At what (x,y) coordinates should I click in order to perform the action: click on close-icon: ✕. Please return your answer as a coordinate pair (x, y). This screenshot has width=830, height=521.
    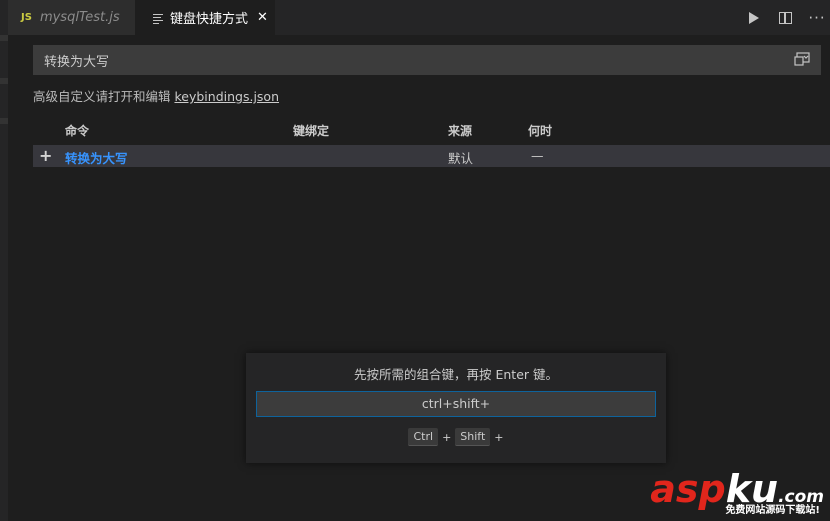
    Looking at the image, I should click on (262, 17).